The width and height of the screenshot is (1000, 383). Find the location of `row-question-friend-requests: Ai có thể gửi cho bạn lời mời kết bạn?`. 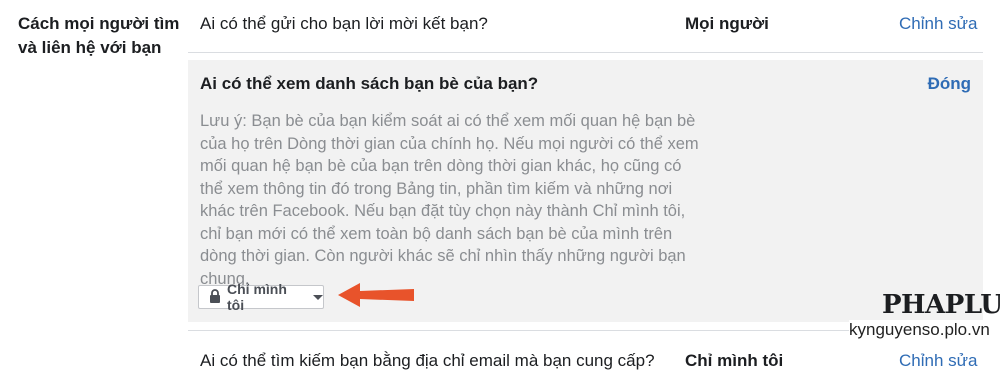

row-question-friend-requests: Ai có thể gửi cho bạn lời mời kết bạn? is located at coordinates (344, 23).